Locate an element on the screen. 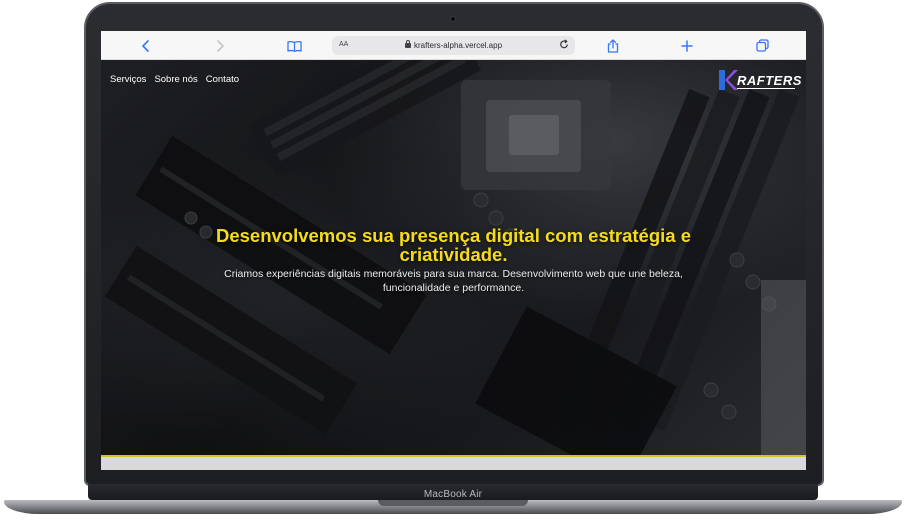  k-logo-icon is located at coordinates (728, 80).